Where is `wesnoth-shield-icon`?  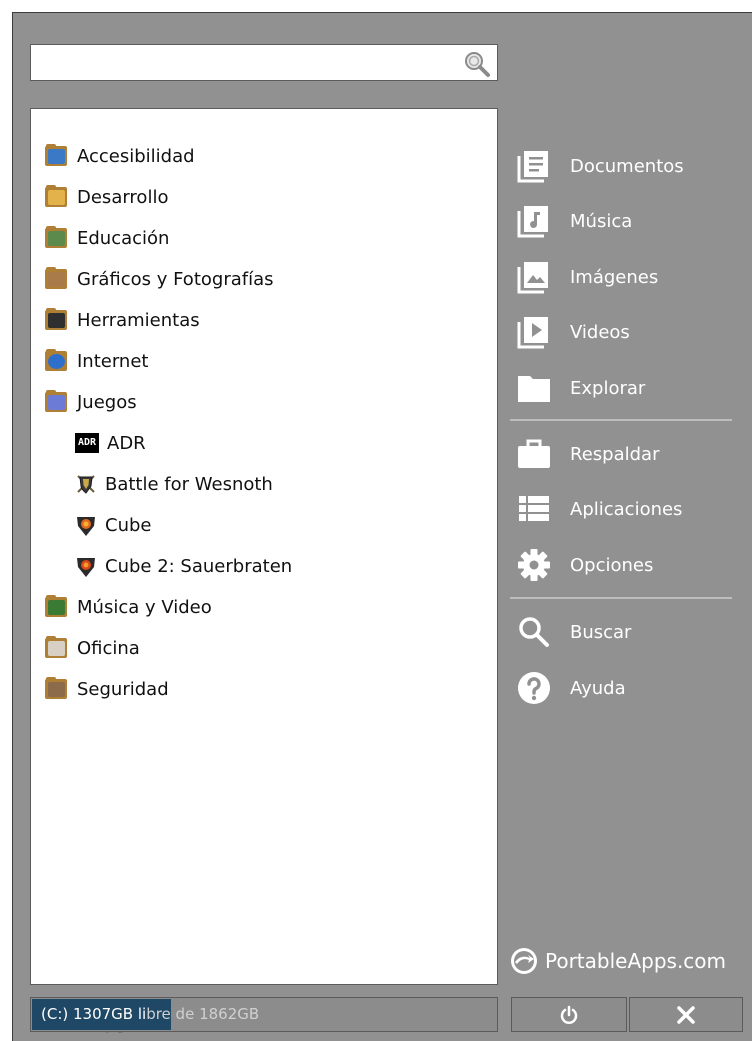
wesnoth-shield-icon is located at coordinates (86, 484).